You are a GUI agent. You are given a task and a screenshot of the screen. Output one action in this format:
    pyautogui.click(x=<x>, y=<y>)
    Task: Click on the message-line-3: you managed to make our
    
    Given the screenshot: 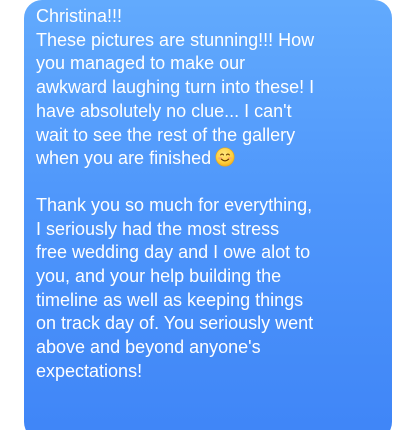 What is the action you would take?
    pyautogui.click(x=141, y=63)
    